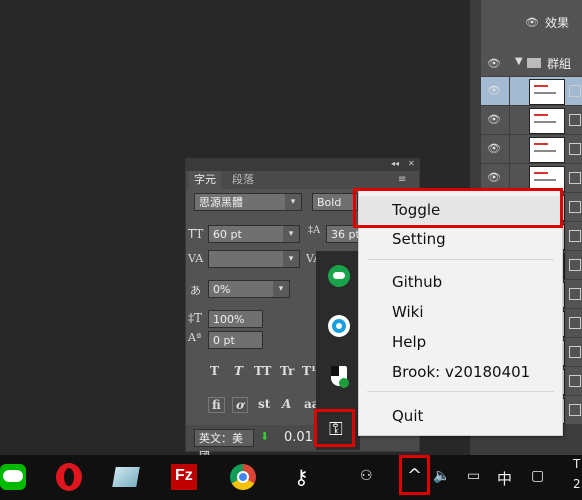  I want to click on kerning-icon: VA, so click(196, 258).